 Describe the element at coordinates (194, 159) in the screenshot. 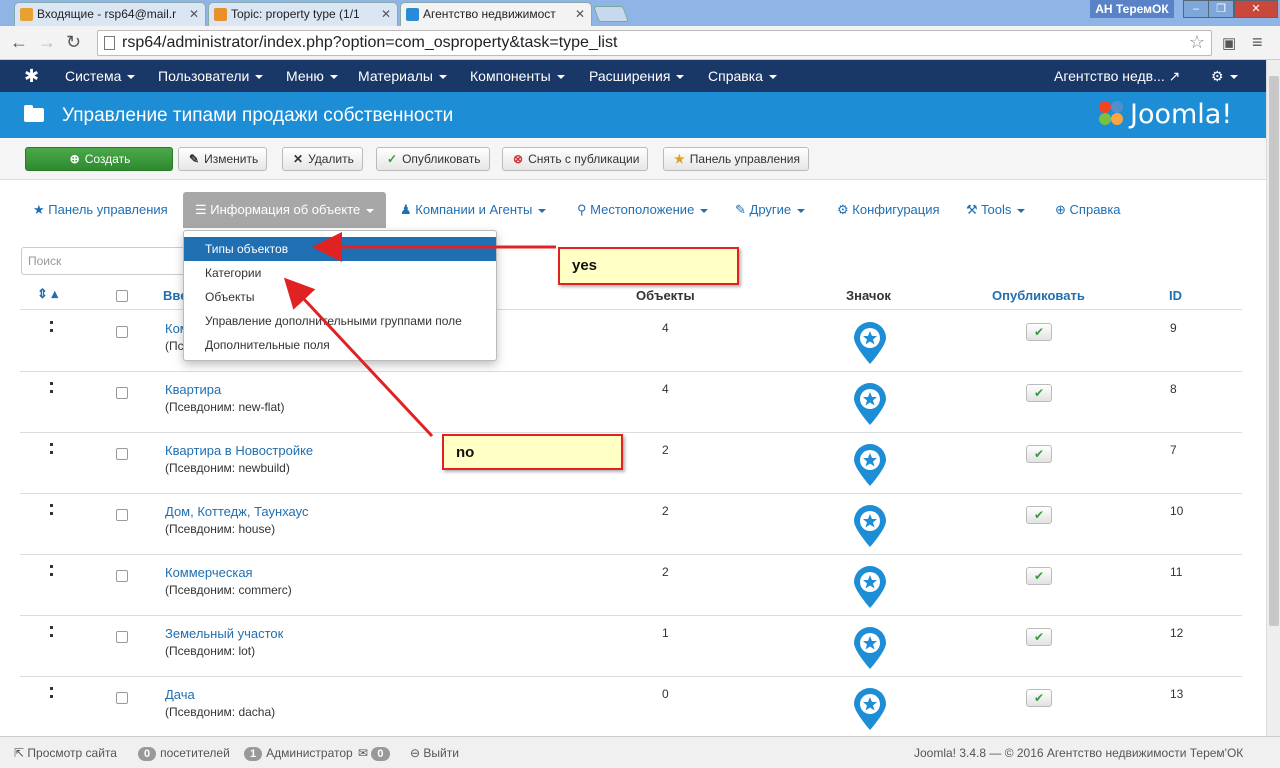

I see `edit-icon: ✎` at that location.